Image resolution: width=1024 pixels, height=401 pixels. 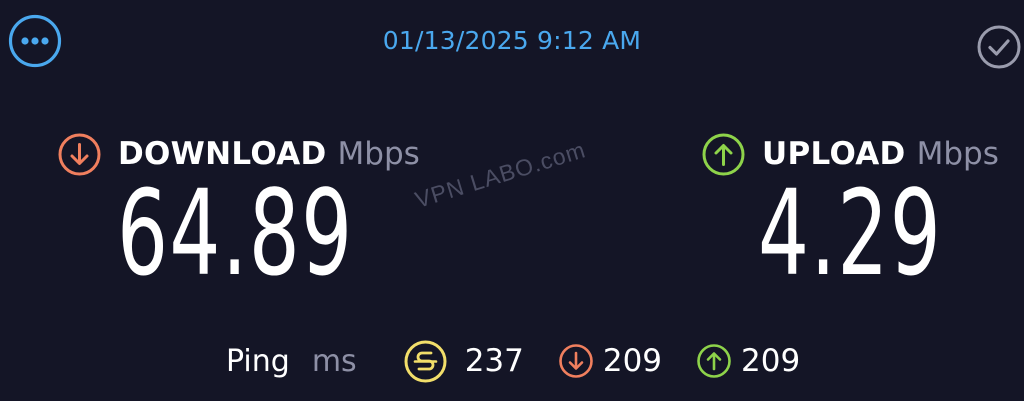 I want to click on upload-speed-value: 4.29, so click(x=850, y=233).